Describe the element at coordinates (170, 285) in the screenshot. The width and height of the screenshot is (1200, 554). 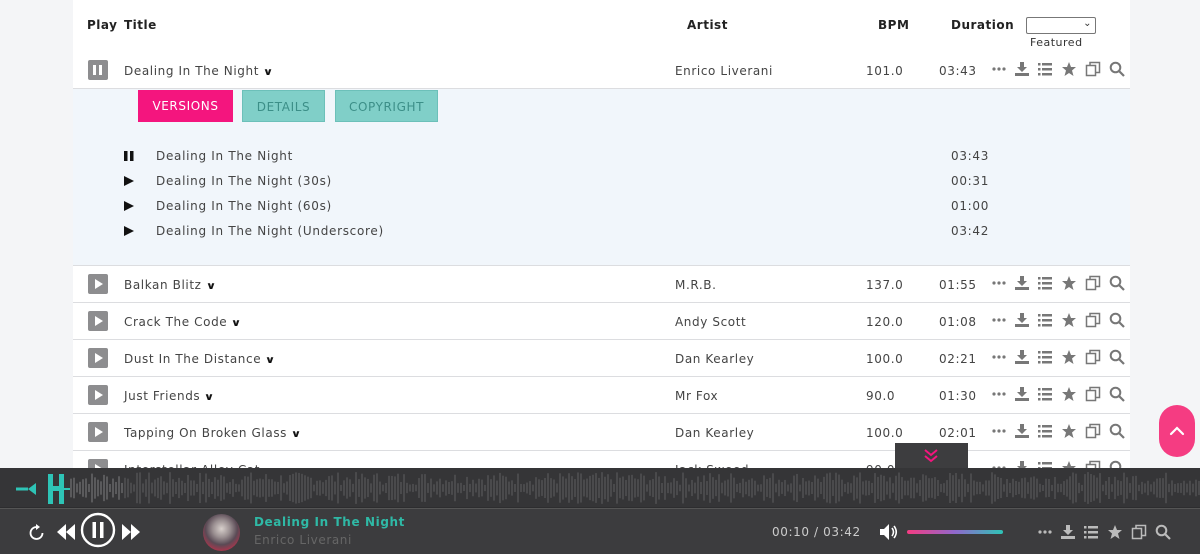
I see `track-title: Balkan Blitz ∨` at that location.